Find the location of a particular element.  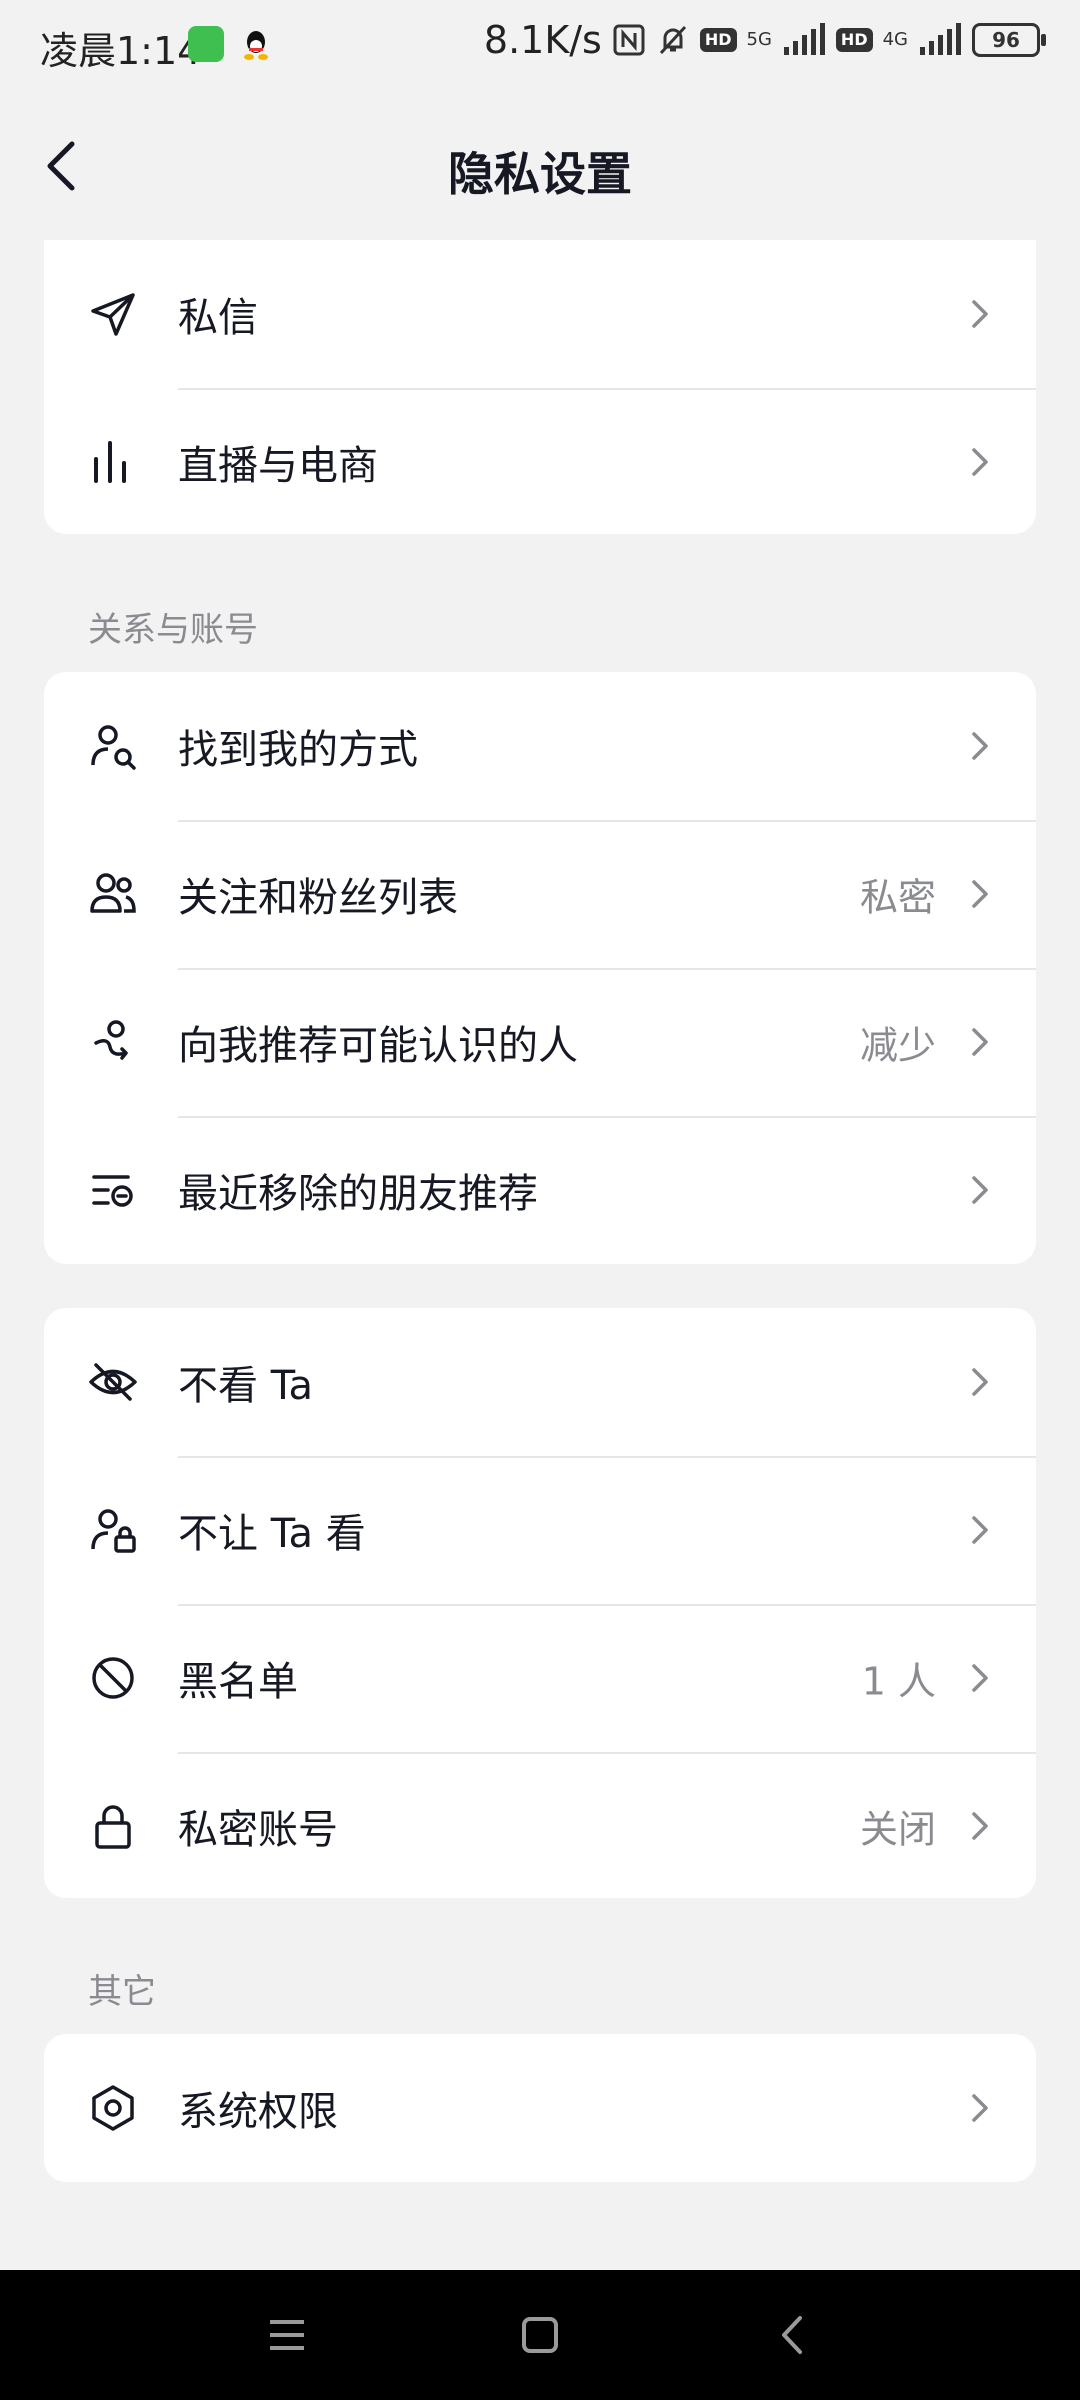

setting-label: 不让 Ta 看 is located at coordinates (272, 1534).